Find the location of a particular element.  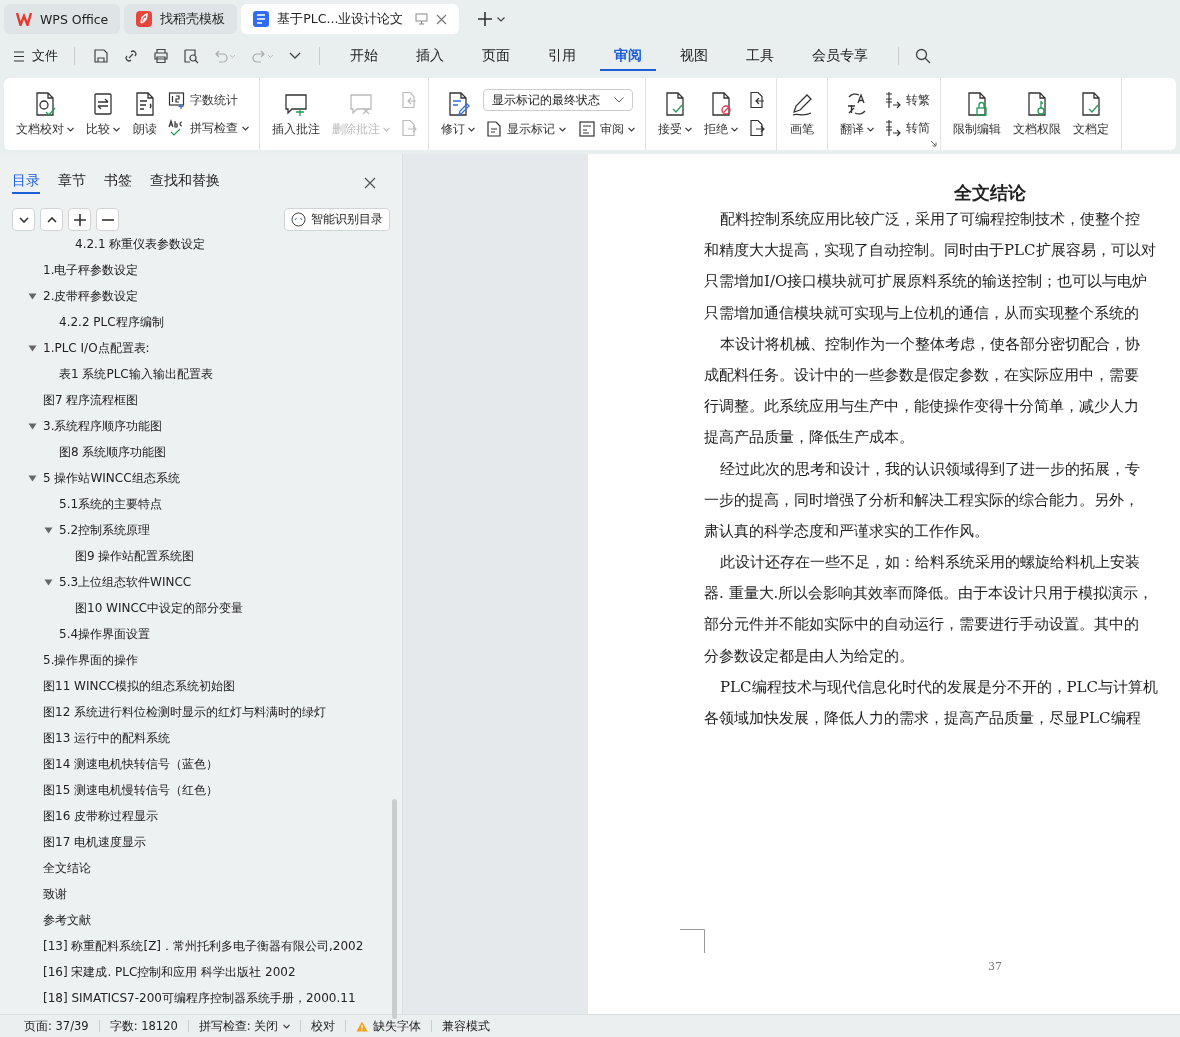

dialog-launcher-icon is located at coordinates (933, 143).